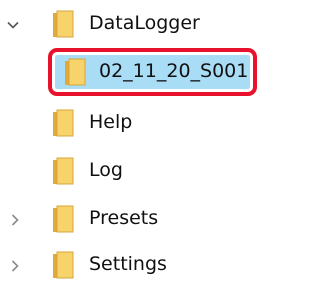 This screenshot has height=282, width=320. What do you see at coordinates (131, 170) in the screenshot?
I see `tree-item-log: Log` at bounding box center [131, 170].